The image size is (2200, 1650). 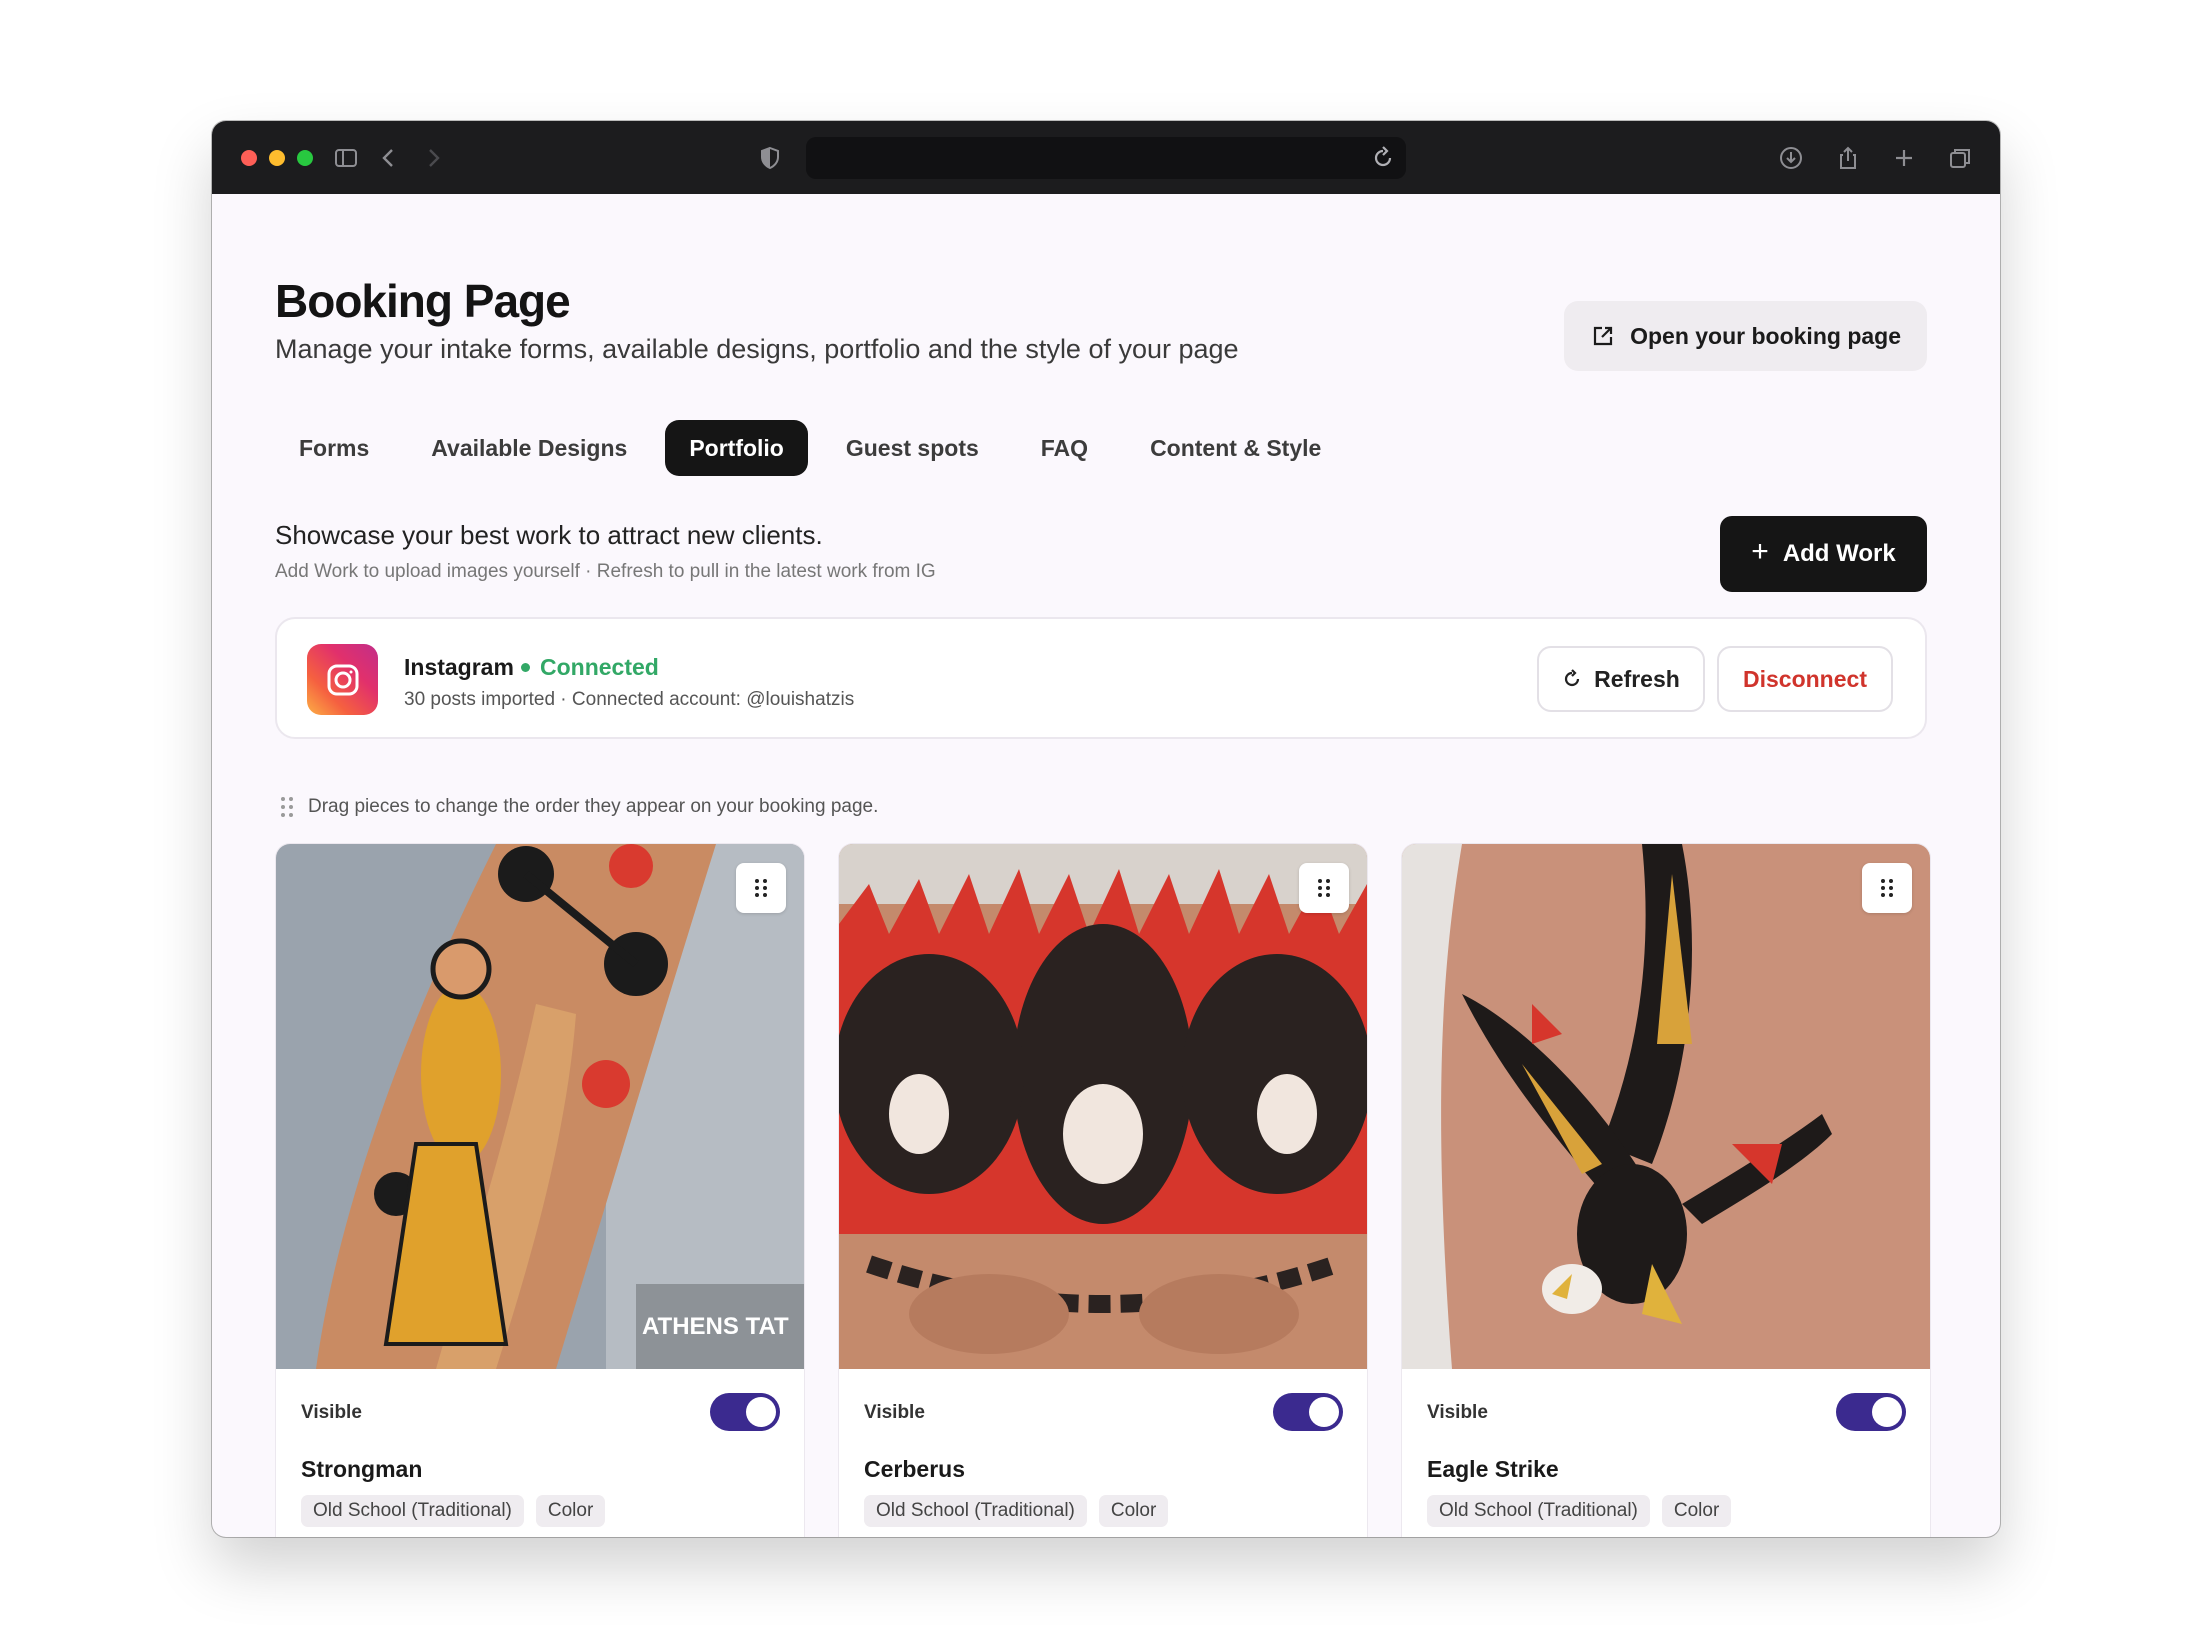 I want to click on instagram-icon, so click(x=342, y=679).